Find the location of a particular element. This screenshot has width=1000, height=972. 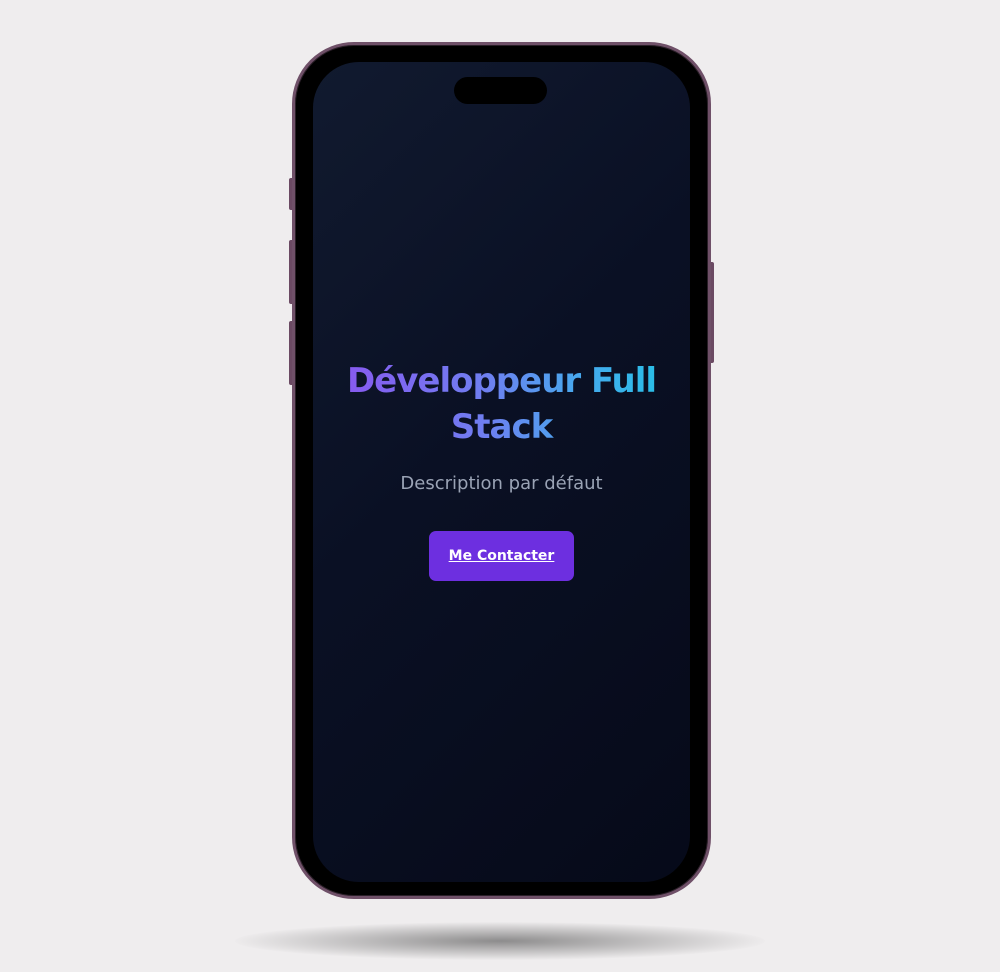

hero-title: Développeur Full Stack is located at coordinates (501, 404).